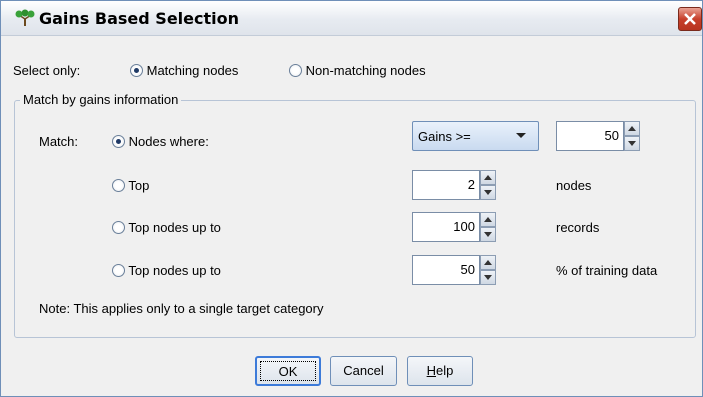  Describe the element at coordinates (446, 227) in the screenshot. I see `top-records-field: 100` at that location.